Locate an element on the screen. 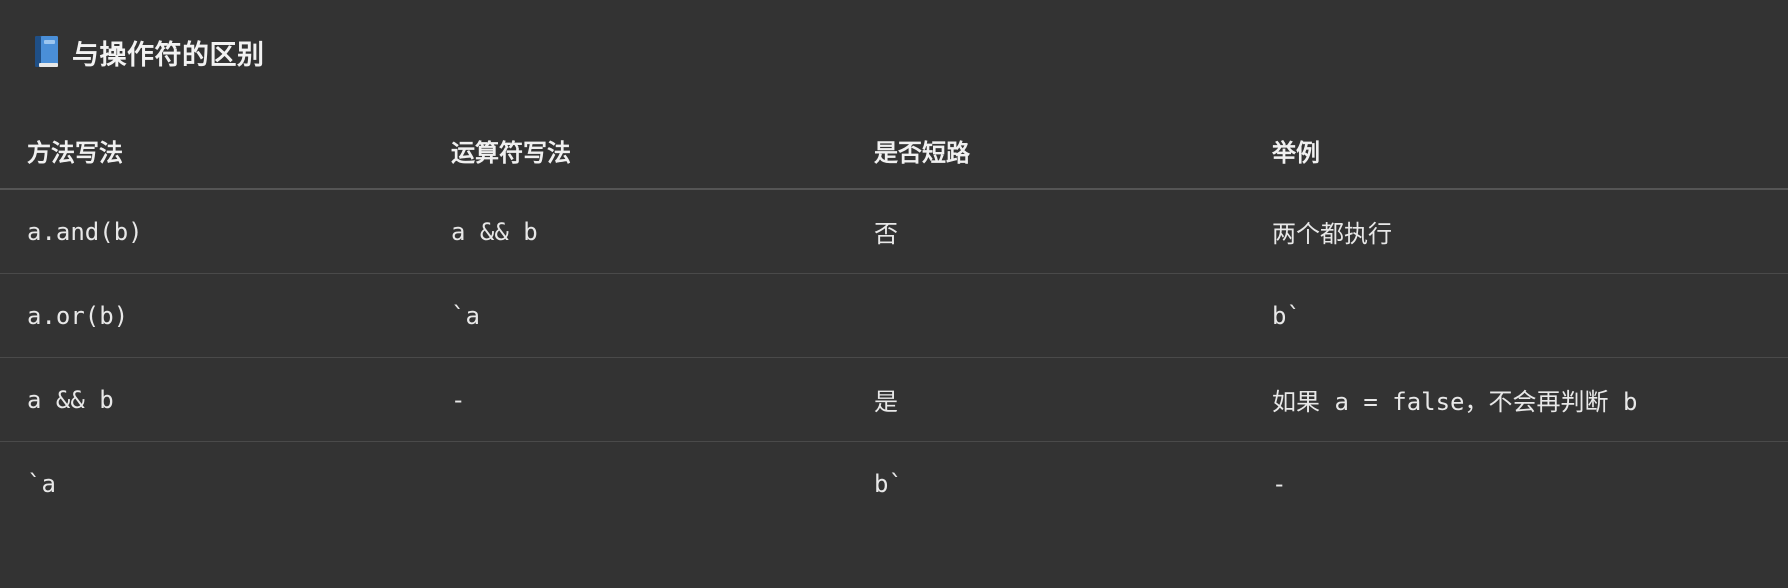 This screenshot has height=588, width=1788. table-row: `a b` - is located at coordinates (894, 484).